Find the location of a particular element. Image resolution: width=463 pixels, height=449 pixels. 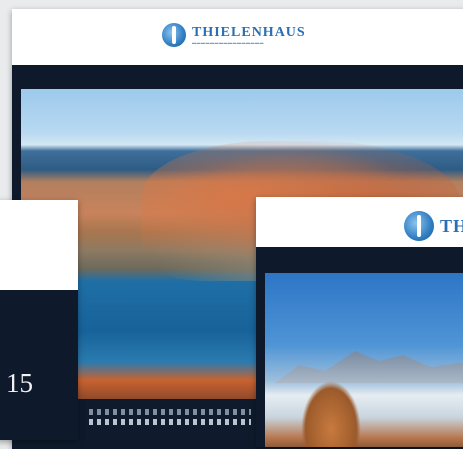

calendar-day-grid is located at coordinates (170, 421).